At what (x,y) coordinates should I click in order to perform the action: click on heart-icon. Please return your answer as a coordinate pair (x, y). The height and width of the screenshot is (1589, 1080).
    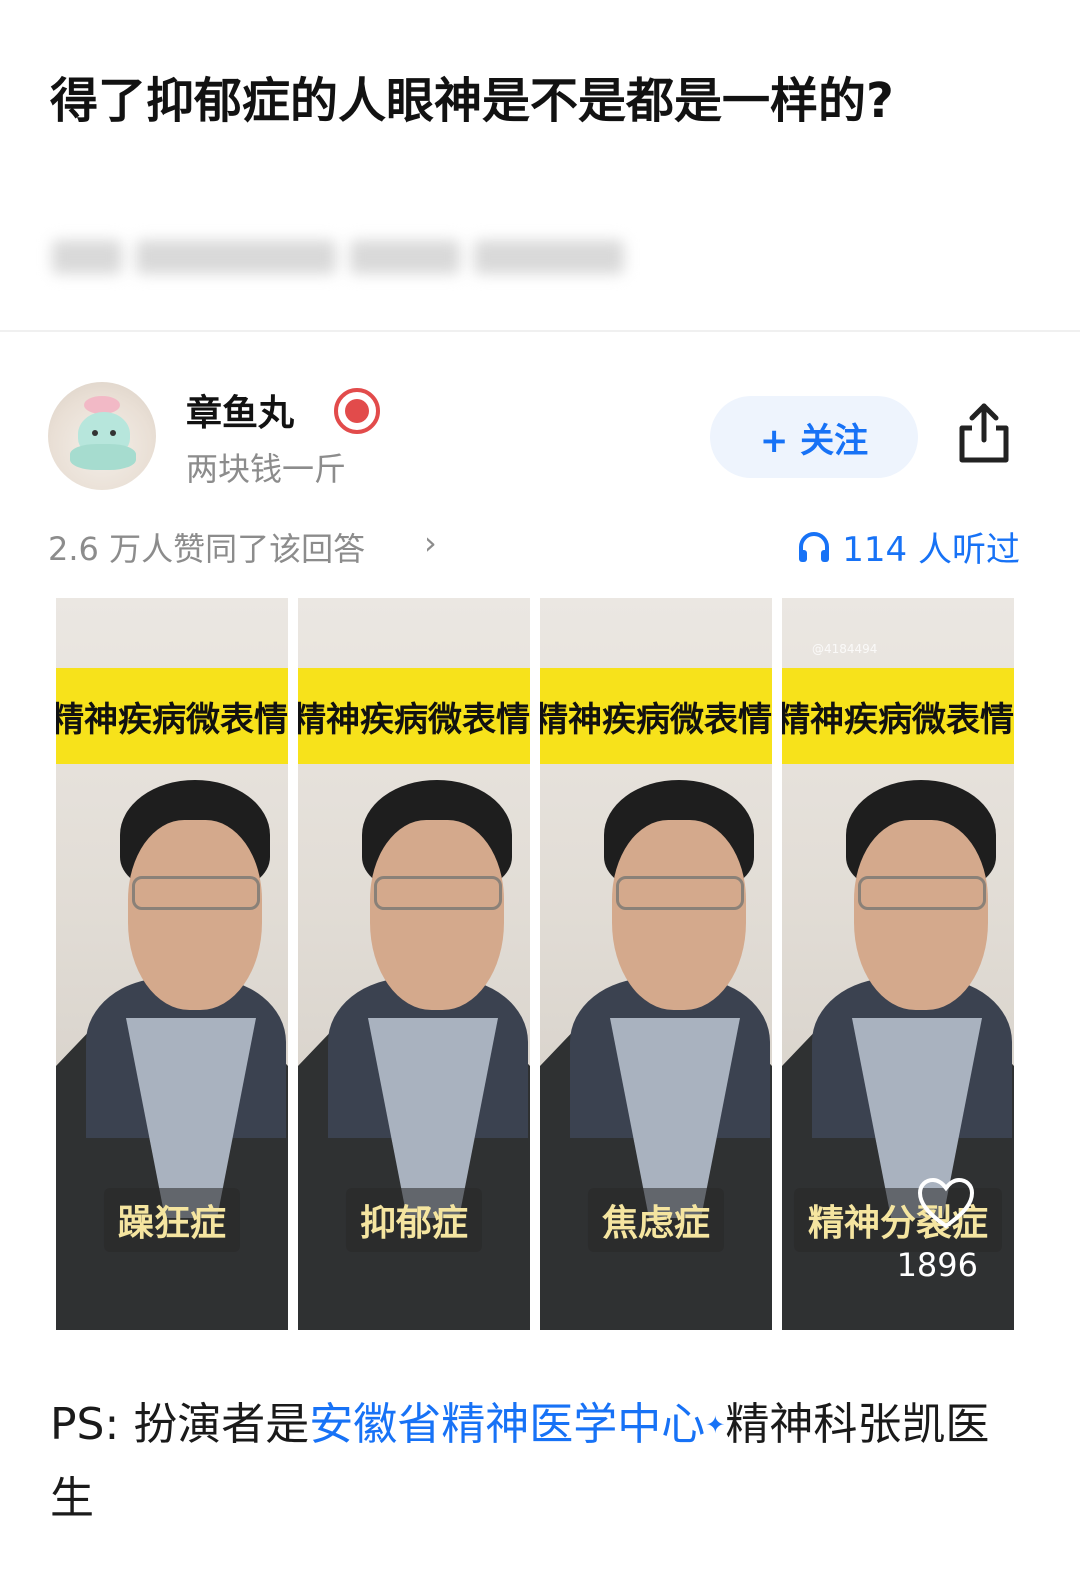
    Looking at the image, I should click on (946, 1204).